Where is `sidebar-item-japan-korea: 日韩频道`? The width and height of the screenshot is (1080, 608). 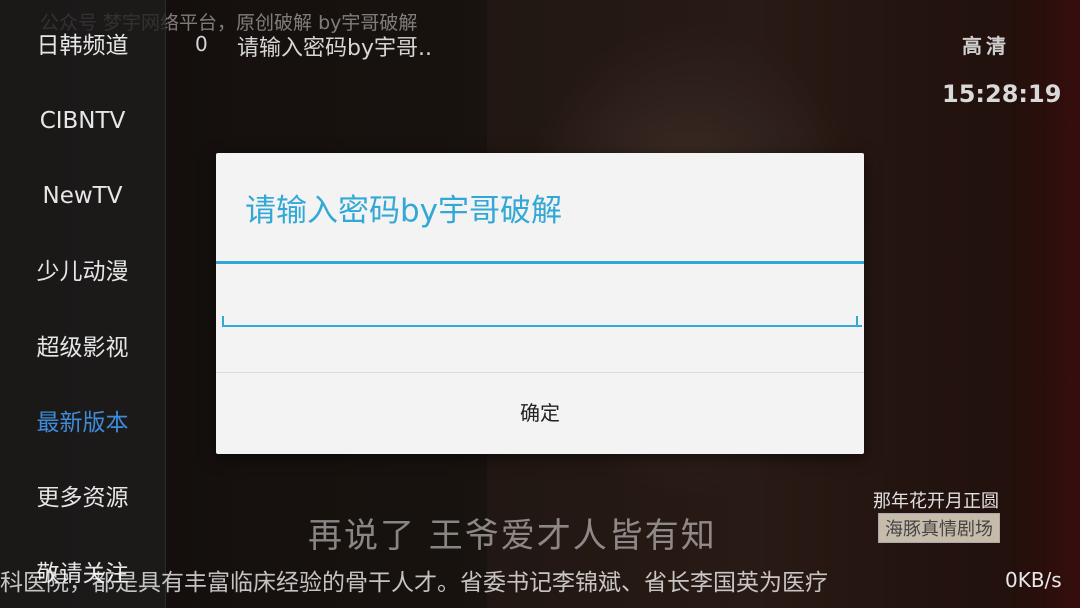 sidebar-item-japan-korea: 日韩频道 is located at coordinates (82, 46).